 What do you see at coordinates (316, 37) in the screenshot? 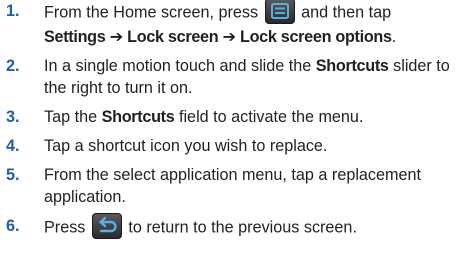
I see `path-lock-screen-options: Lock screen options` at bounding box center [316, 37].